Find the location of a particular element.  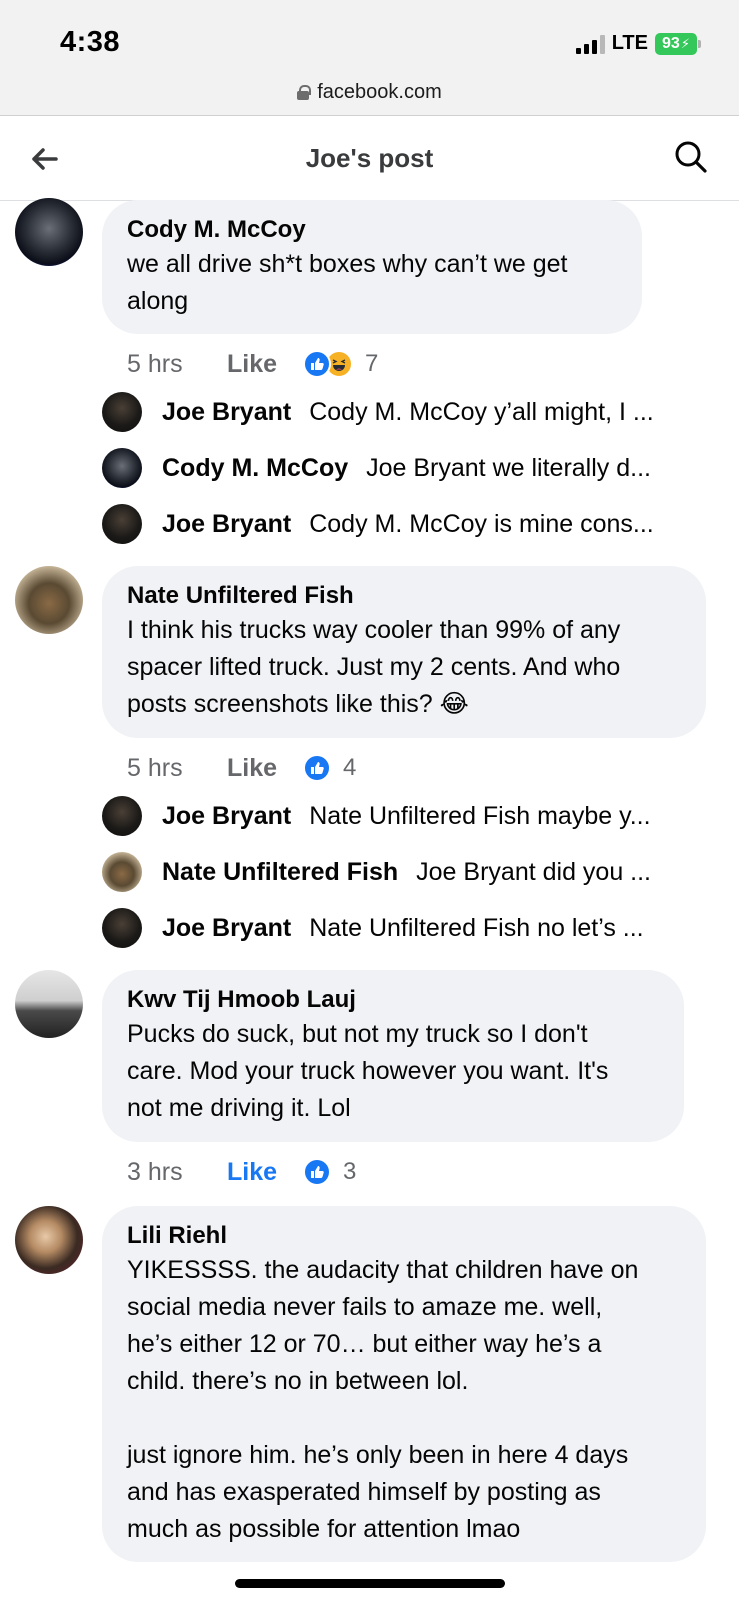

battery-icon: 93 ⚡ is located at coordinates (678, 43).